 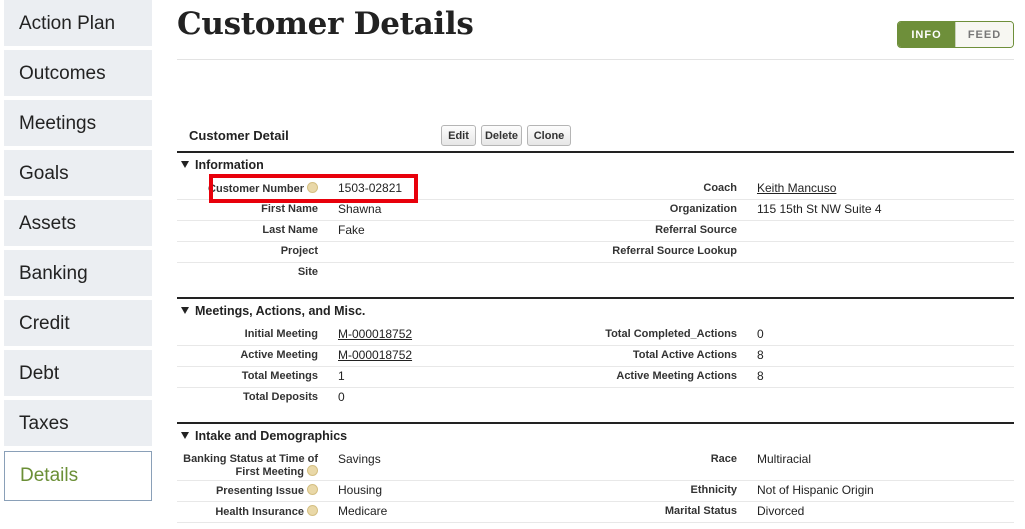 I want to click on presenting-issue-label: Presenting Issue, so click(x=267, y=490).